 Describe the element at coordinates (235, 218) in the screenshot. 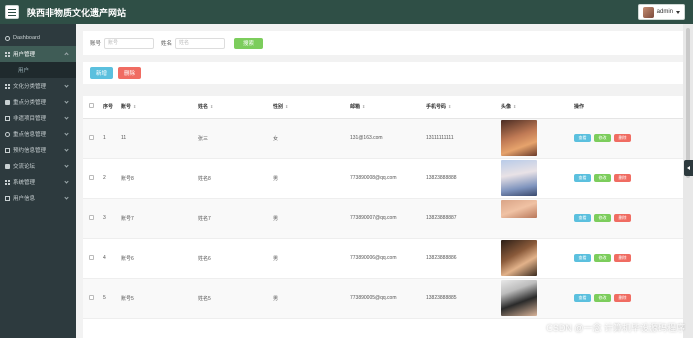

I see `row-name: 姓名7` at that location.